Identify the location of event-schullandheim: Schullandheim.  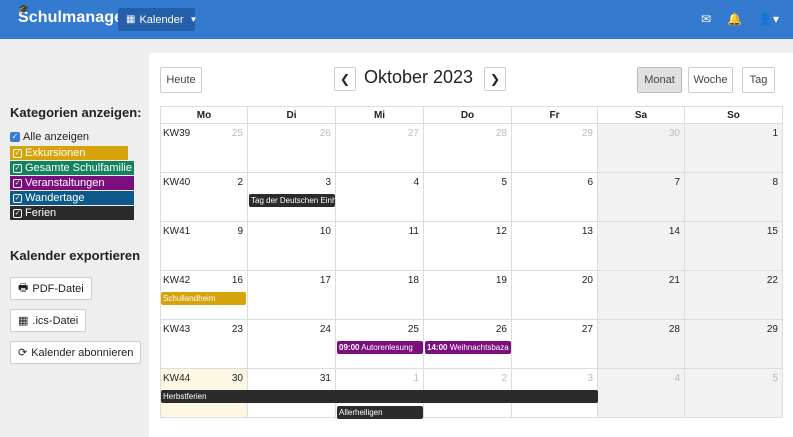
(203, 298).